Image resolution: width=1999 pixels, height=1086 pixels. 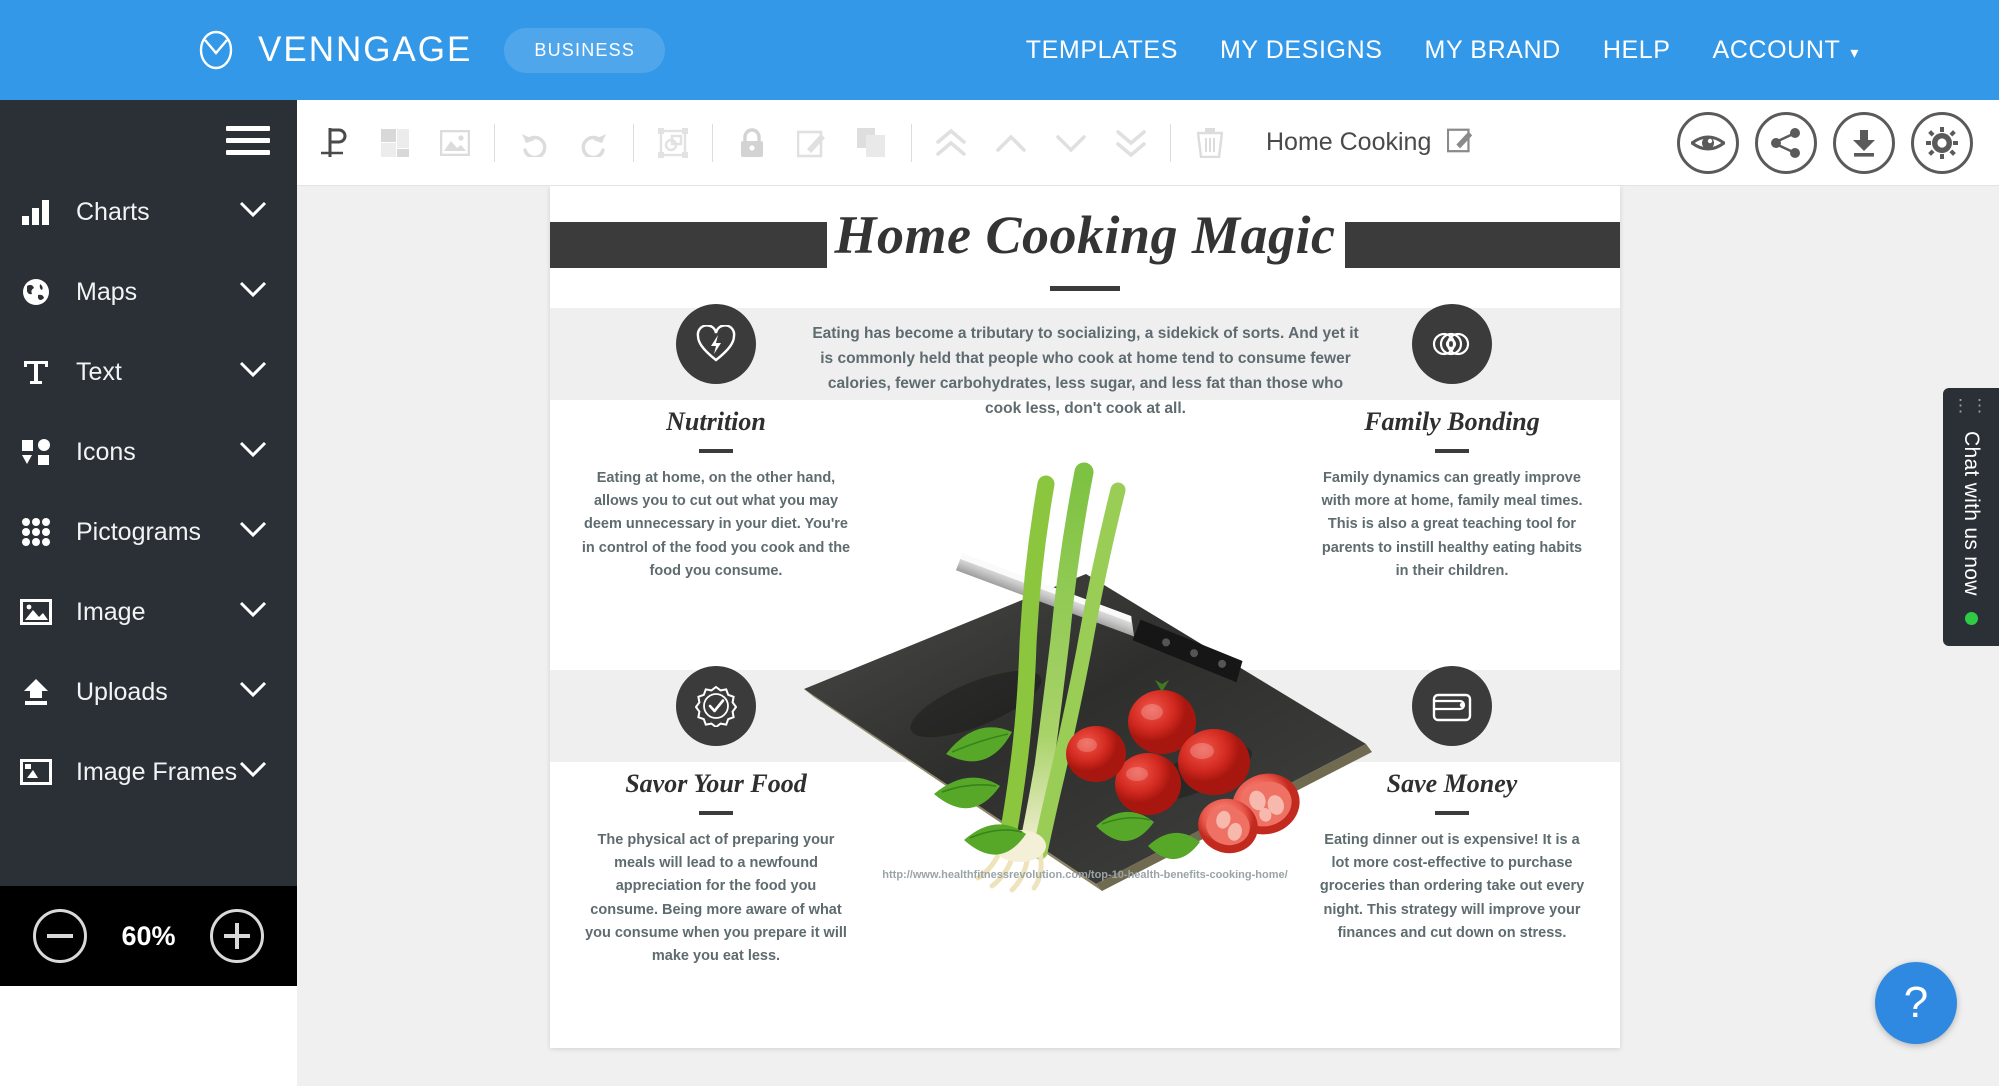 What do you see at coordinates (812, 143) in the screenshot?
I see `edit-icon` at bounding box center [812, 143].